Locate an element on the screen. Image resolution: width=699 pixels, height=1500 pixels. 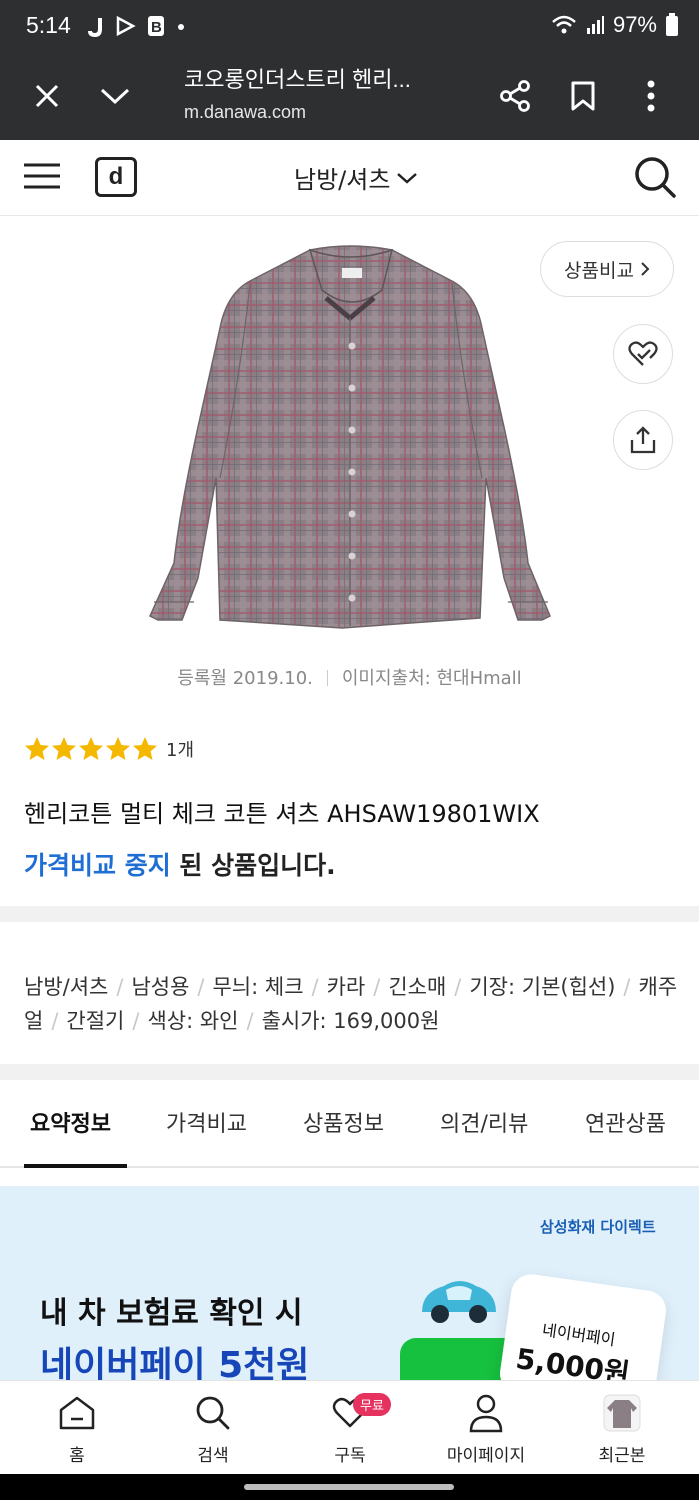
menu-button is located at coordinates (44, 178).